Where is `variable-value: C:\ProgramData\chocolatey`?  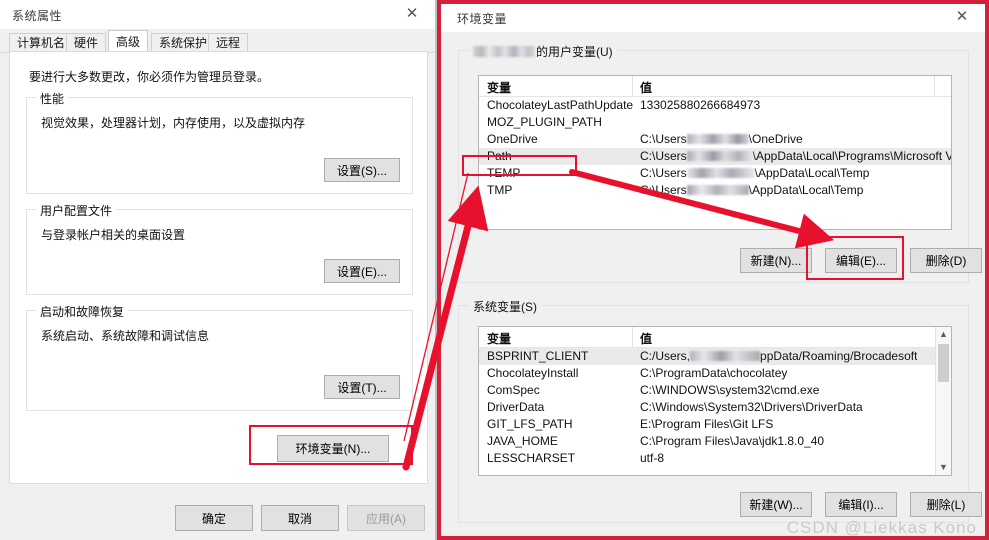 variable-value: C:\ProgramData\chocolatey is located at coordinates (714, 373).